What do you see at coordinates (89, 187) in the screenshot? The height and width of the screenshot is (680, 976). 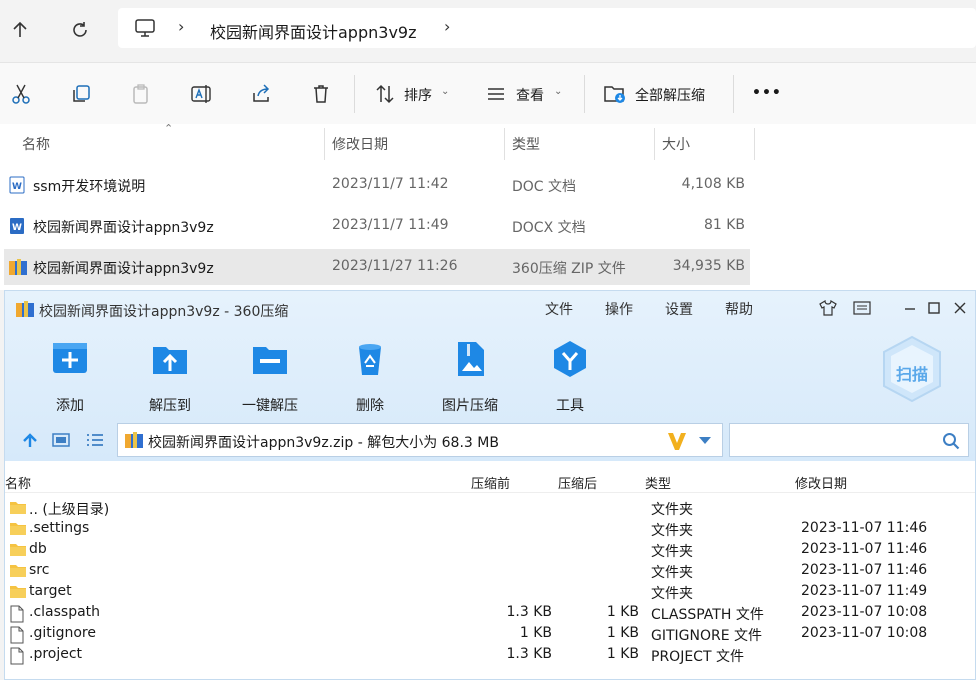 I see `file-name: ssm开发环境说明` at bounding box center [89, 187].